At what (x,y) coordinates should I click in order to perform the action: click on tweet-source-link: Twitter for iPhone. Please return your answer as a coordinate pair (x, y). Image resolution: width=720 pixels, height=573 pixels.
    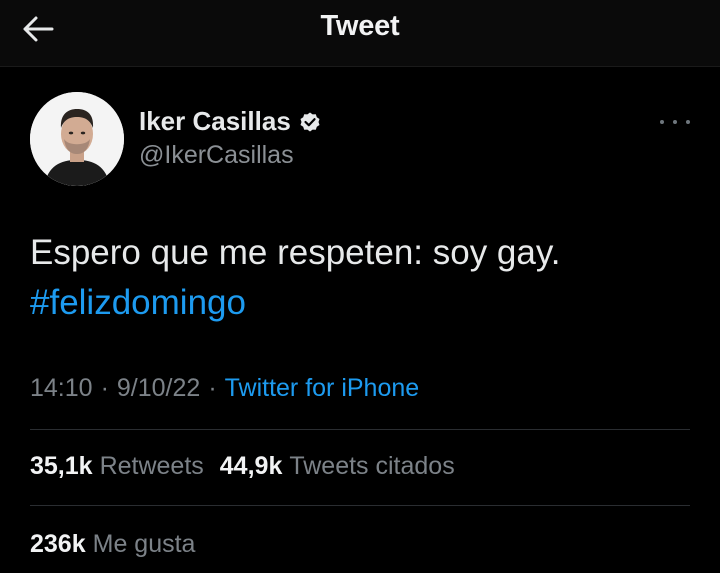
    Looking at the image, I should click on (322, 388).